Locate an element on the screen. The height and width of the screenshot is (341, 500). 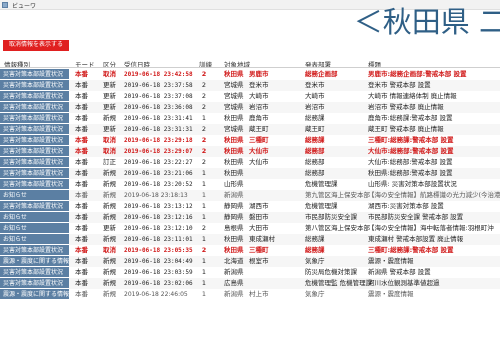
row-time-cell: 2019-06-18 23:37:08 is located at coordinates (158, 96).